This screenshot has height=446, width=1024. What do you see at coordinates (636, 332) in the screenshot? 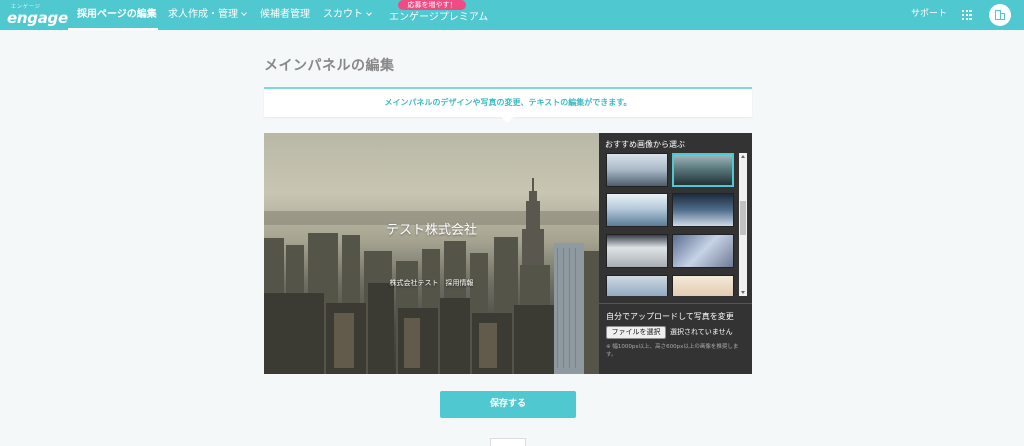
I see `choose-file-button: ファイルを選択` at bounding box center [636, 332].